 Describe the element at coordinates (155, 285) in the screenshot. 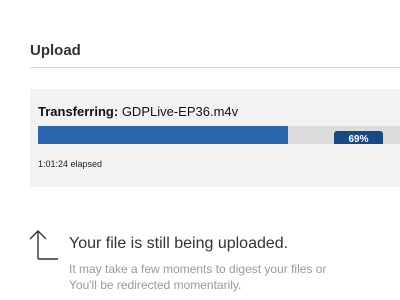

I see `upload-status-detail-line: You'll be redirected momentarily.` at that location.